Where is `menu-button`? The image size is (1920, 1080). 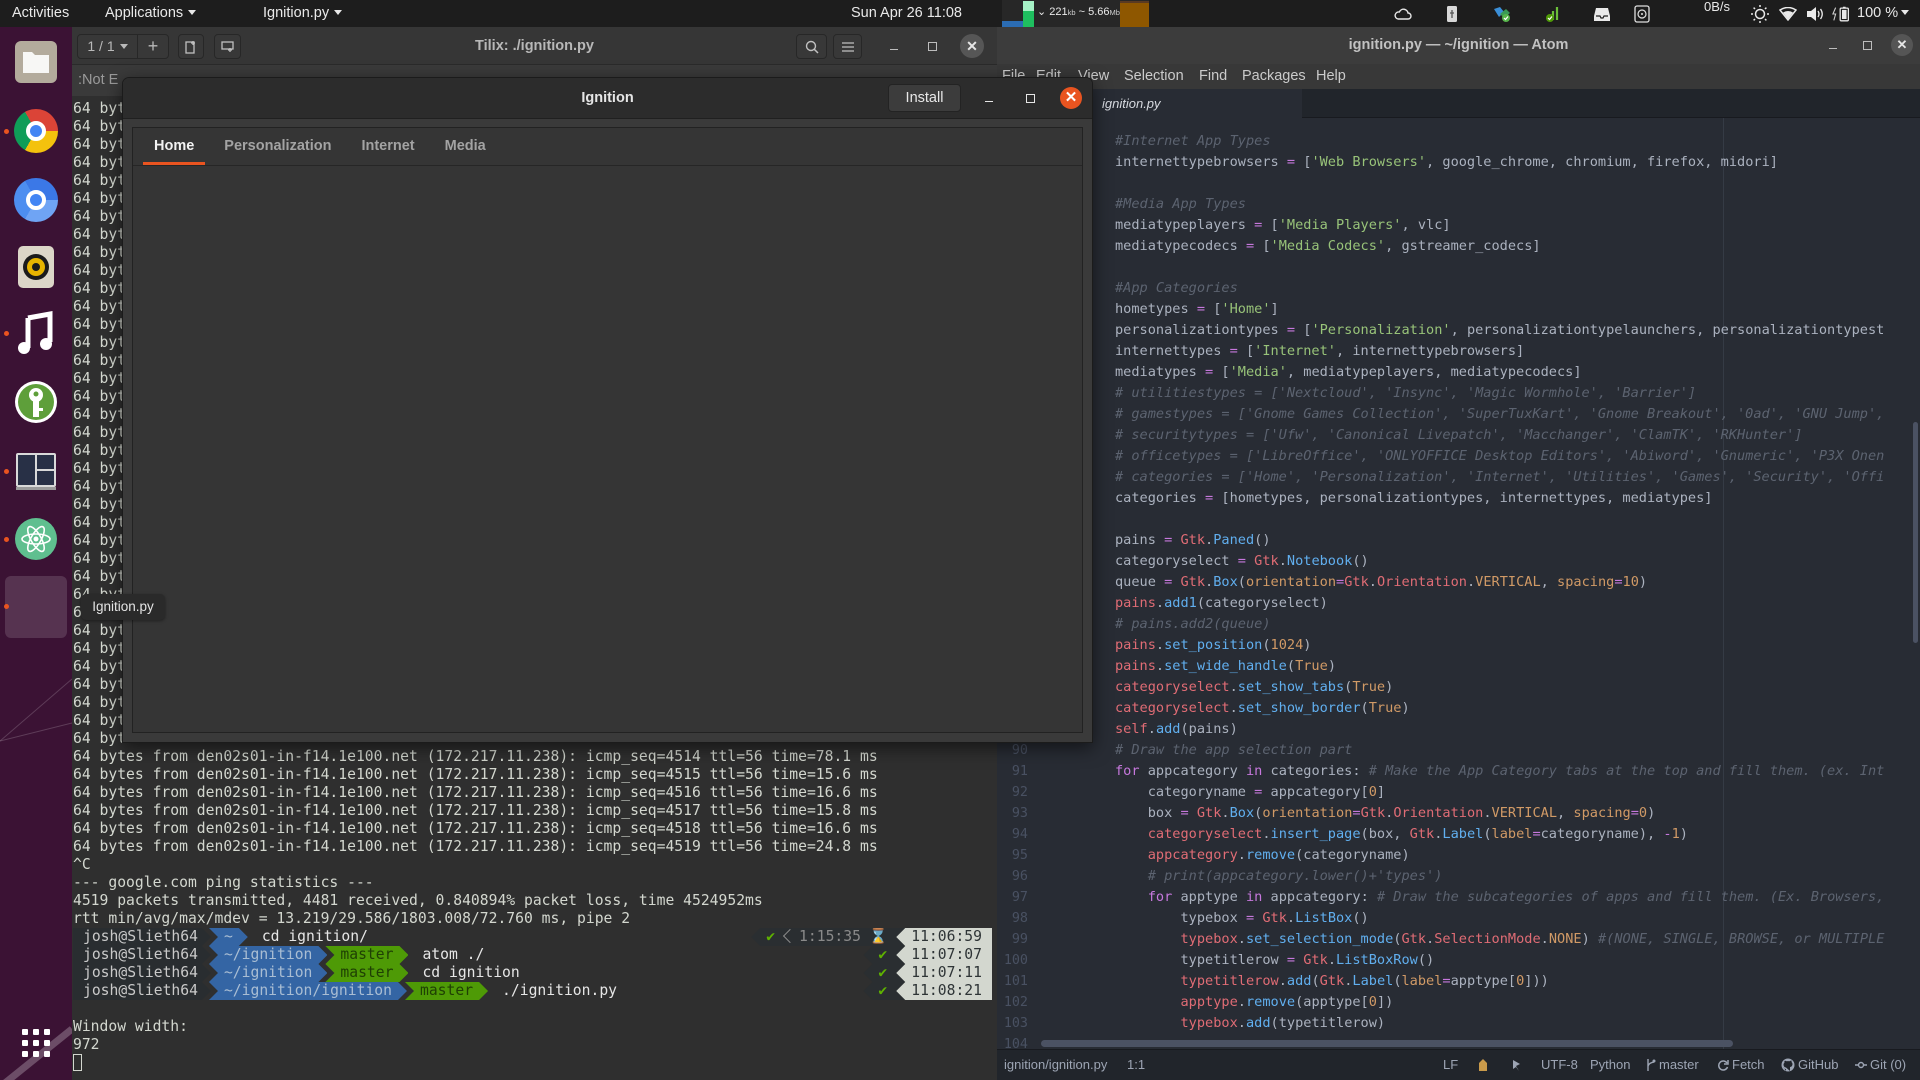 menu-button is located at coordinates (847, 46).